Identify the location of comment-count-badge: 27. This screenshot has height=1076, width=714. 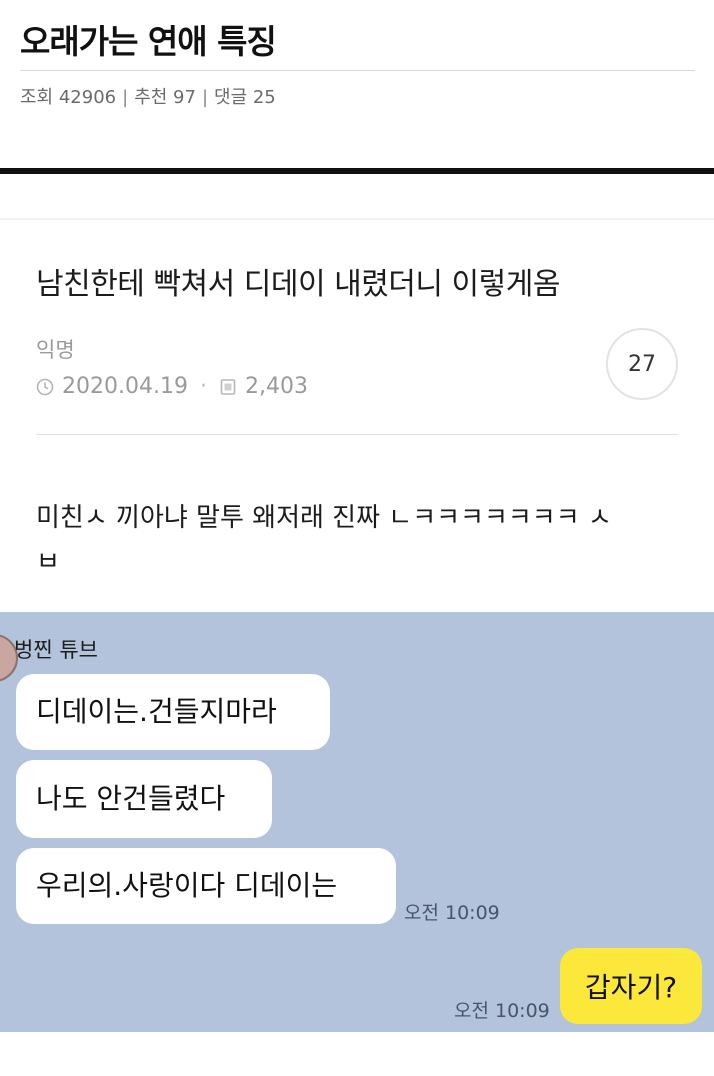
(642, 364).